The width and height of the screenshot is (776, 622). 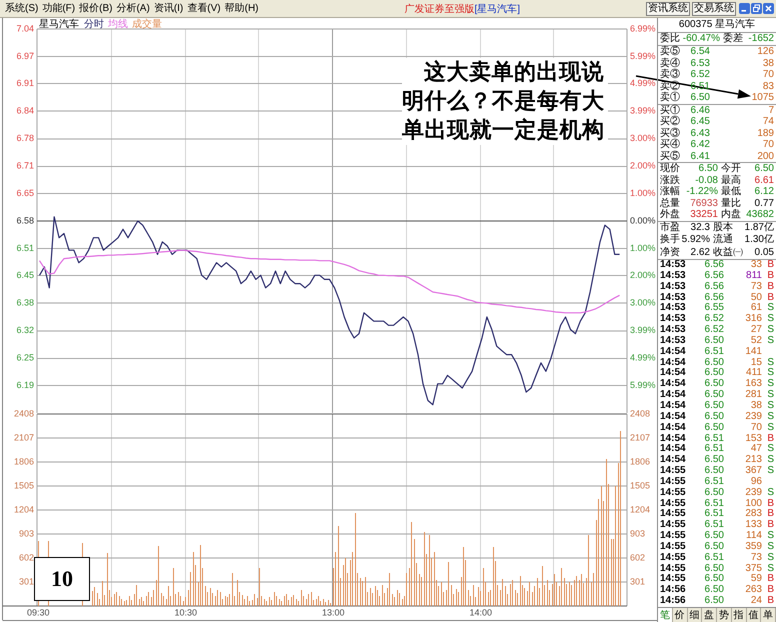 I want to click on quote-label: 涨幅, so click(x=670, y=192).